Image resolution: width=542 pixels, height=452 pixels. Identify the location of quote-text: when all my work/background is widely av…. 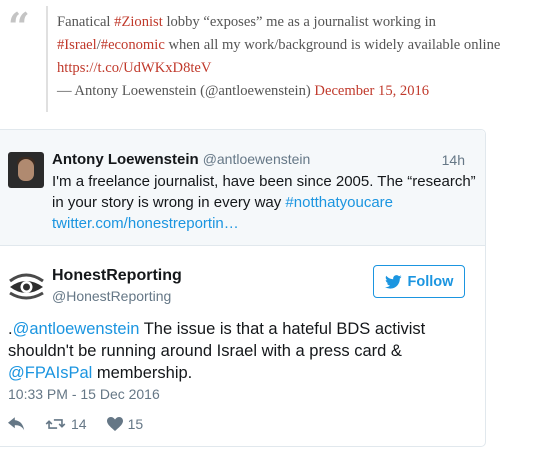
(332, 45).